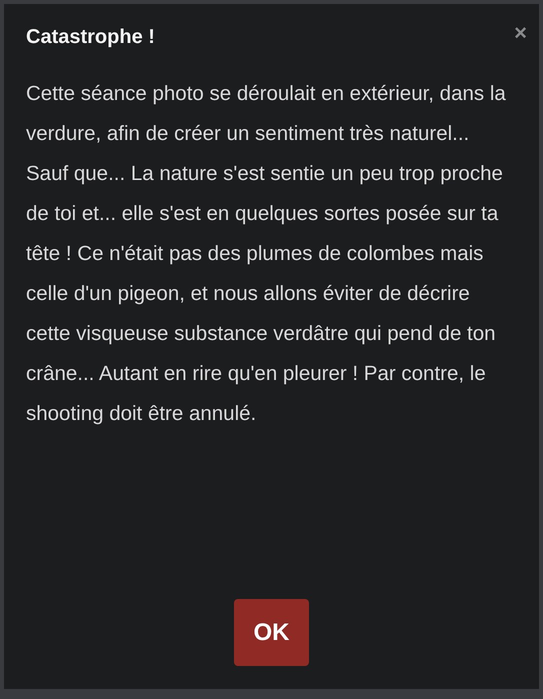 The image size is (543, 699). What do you see at coordinates (271, 632) in the screenshot?
I see `ok-button: OK` at bounding box center [271, 632].